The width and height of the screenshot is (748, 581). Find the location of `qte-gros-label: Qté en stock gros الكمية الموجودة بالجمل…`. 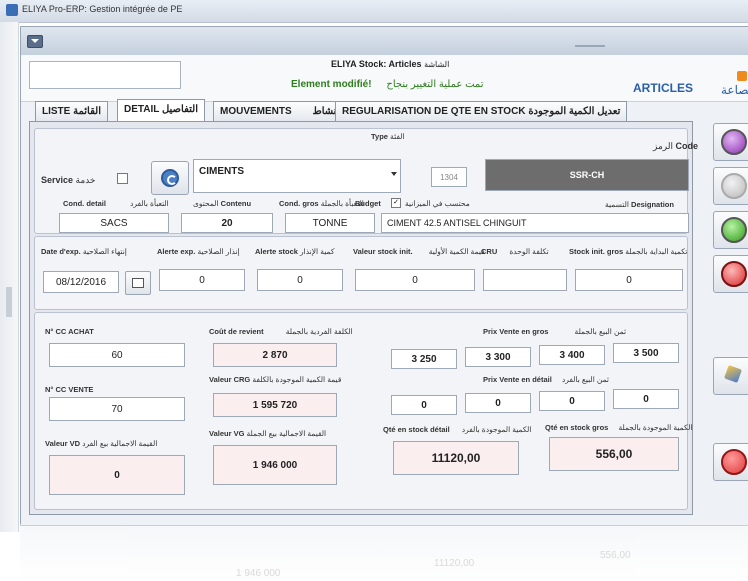

qte-gros-label: Qté en stock gros الكمية الموجودة بالجمل… is located at coordinates (619, 427).